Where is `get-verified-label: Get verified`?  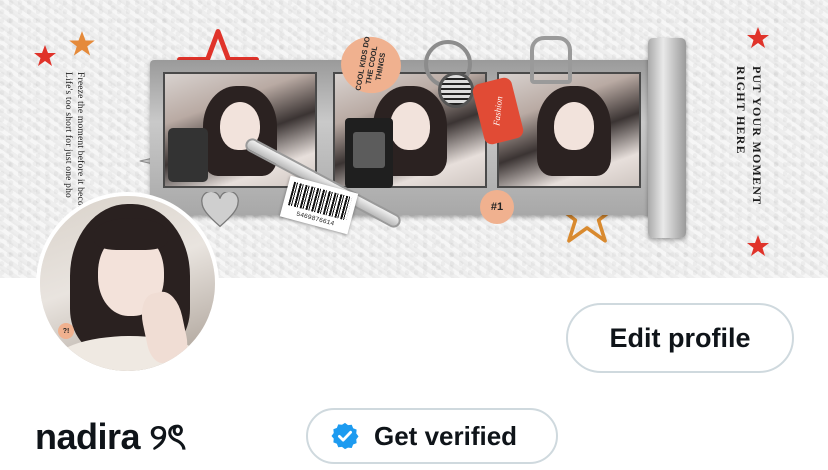
get-verified-label: Get verified is located at coordinates (446, 435).